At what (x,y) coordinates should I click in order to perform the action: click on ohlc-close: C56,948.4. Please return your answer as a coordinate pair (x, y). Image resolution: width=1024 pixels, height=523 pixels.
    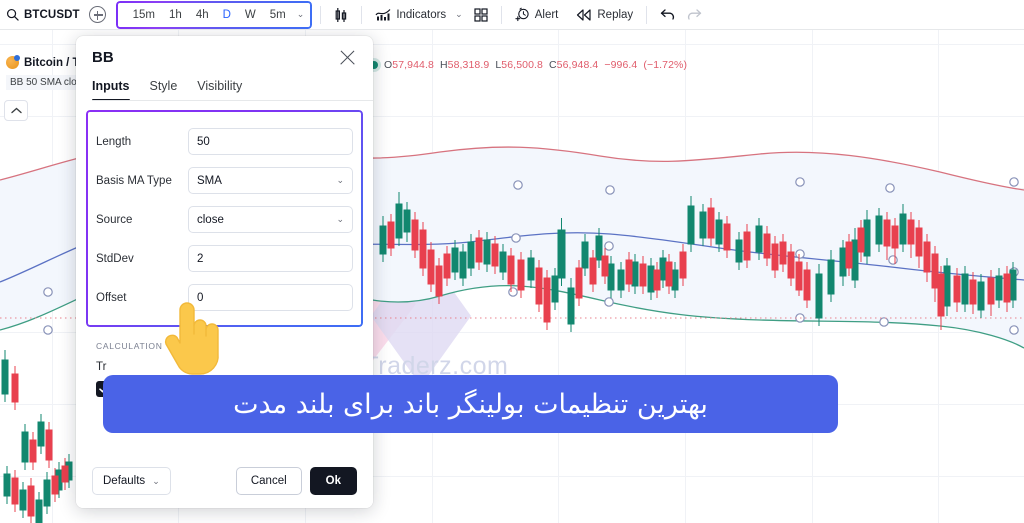
    Looking at the image, I should click on (573, 65).